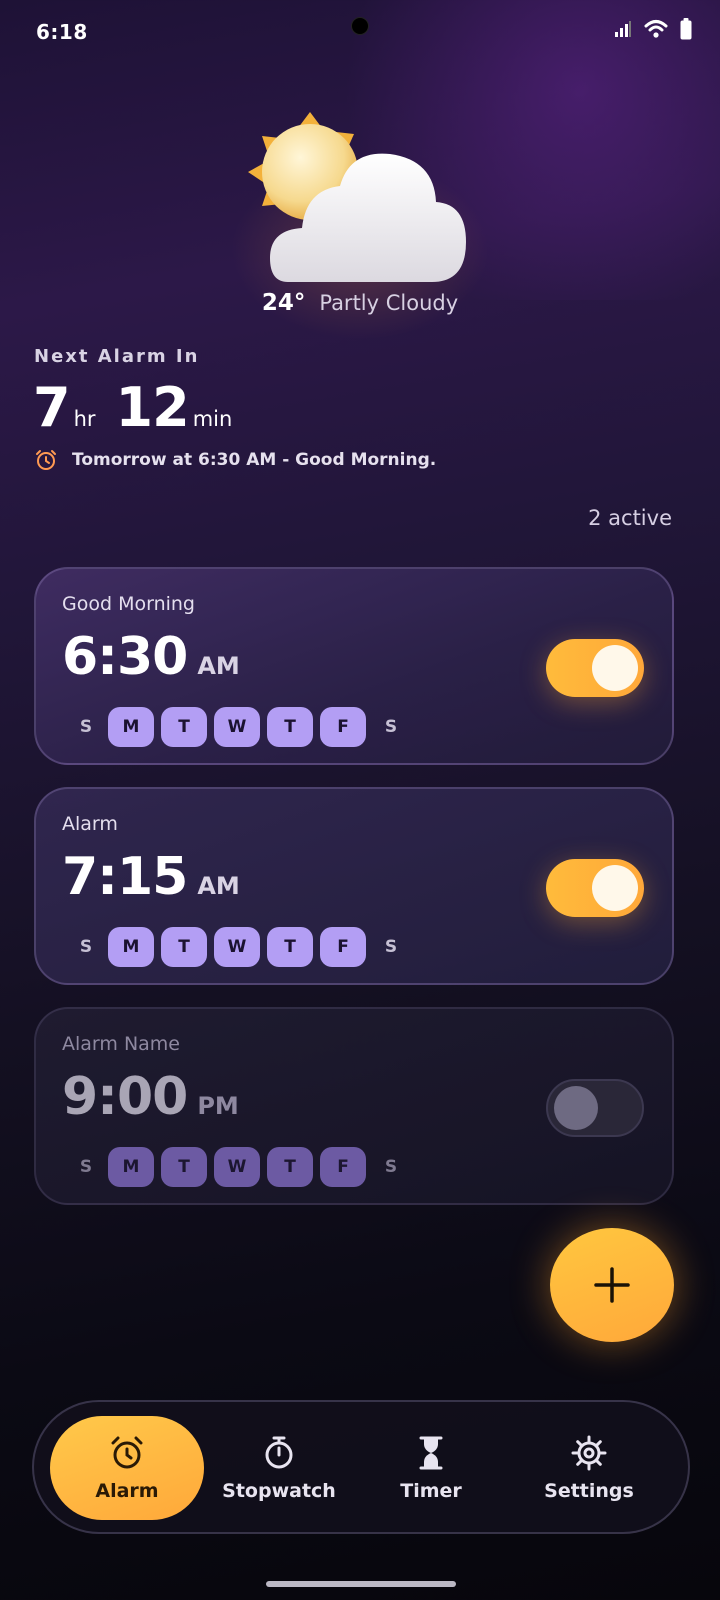 This screenshot has width=720, height=1600. Describe the element at coordinates (354, 886) in the screenshot. I see `alarm-card: Alarm 7:15 AM S M T W T F S` at that location.